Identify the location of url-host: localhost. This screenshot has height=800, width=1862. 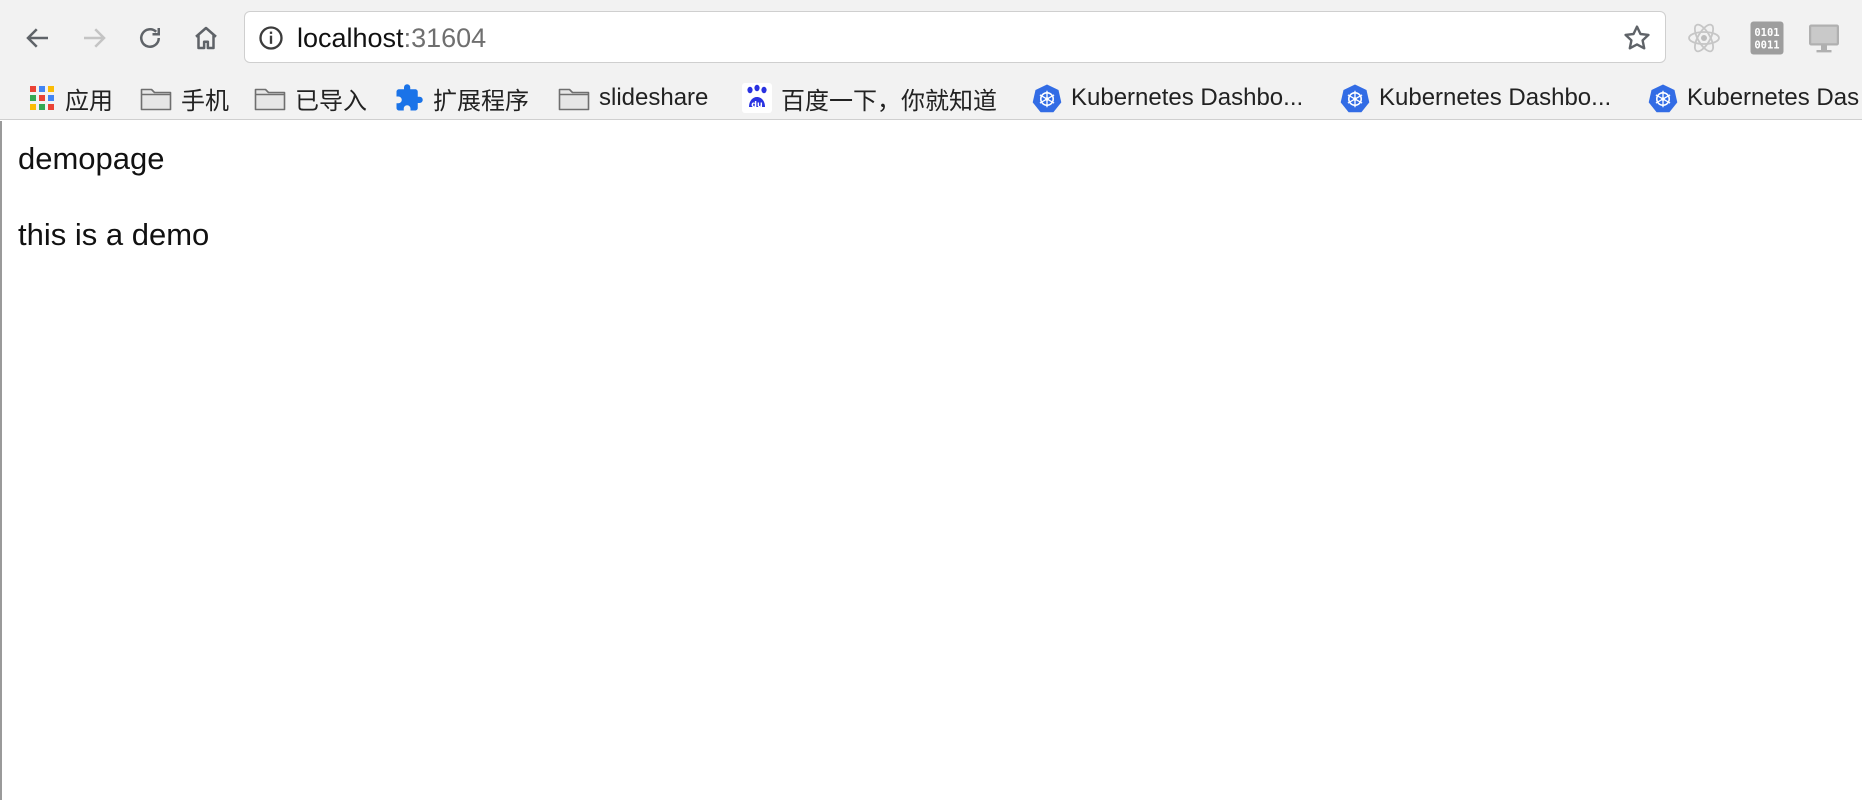
(350, 38).